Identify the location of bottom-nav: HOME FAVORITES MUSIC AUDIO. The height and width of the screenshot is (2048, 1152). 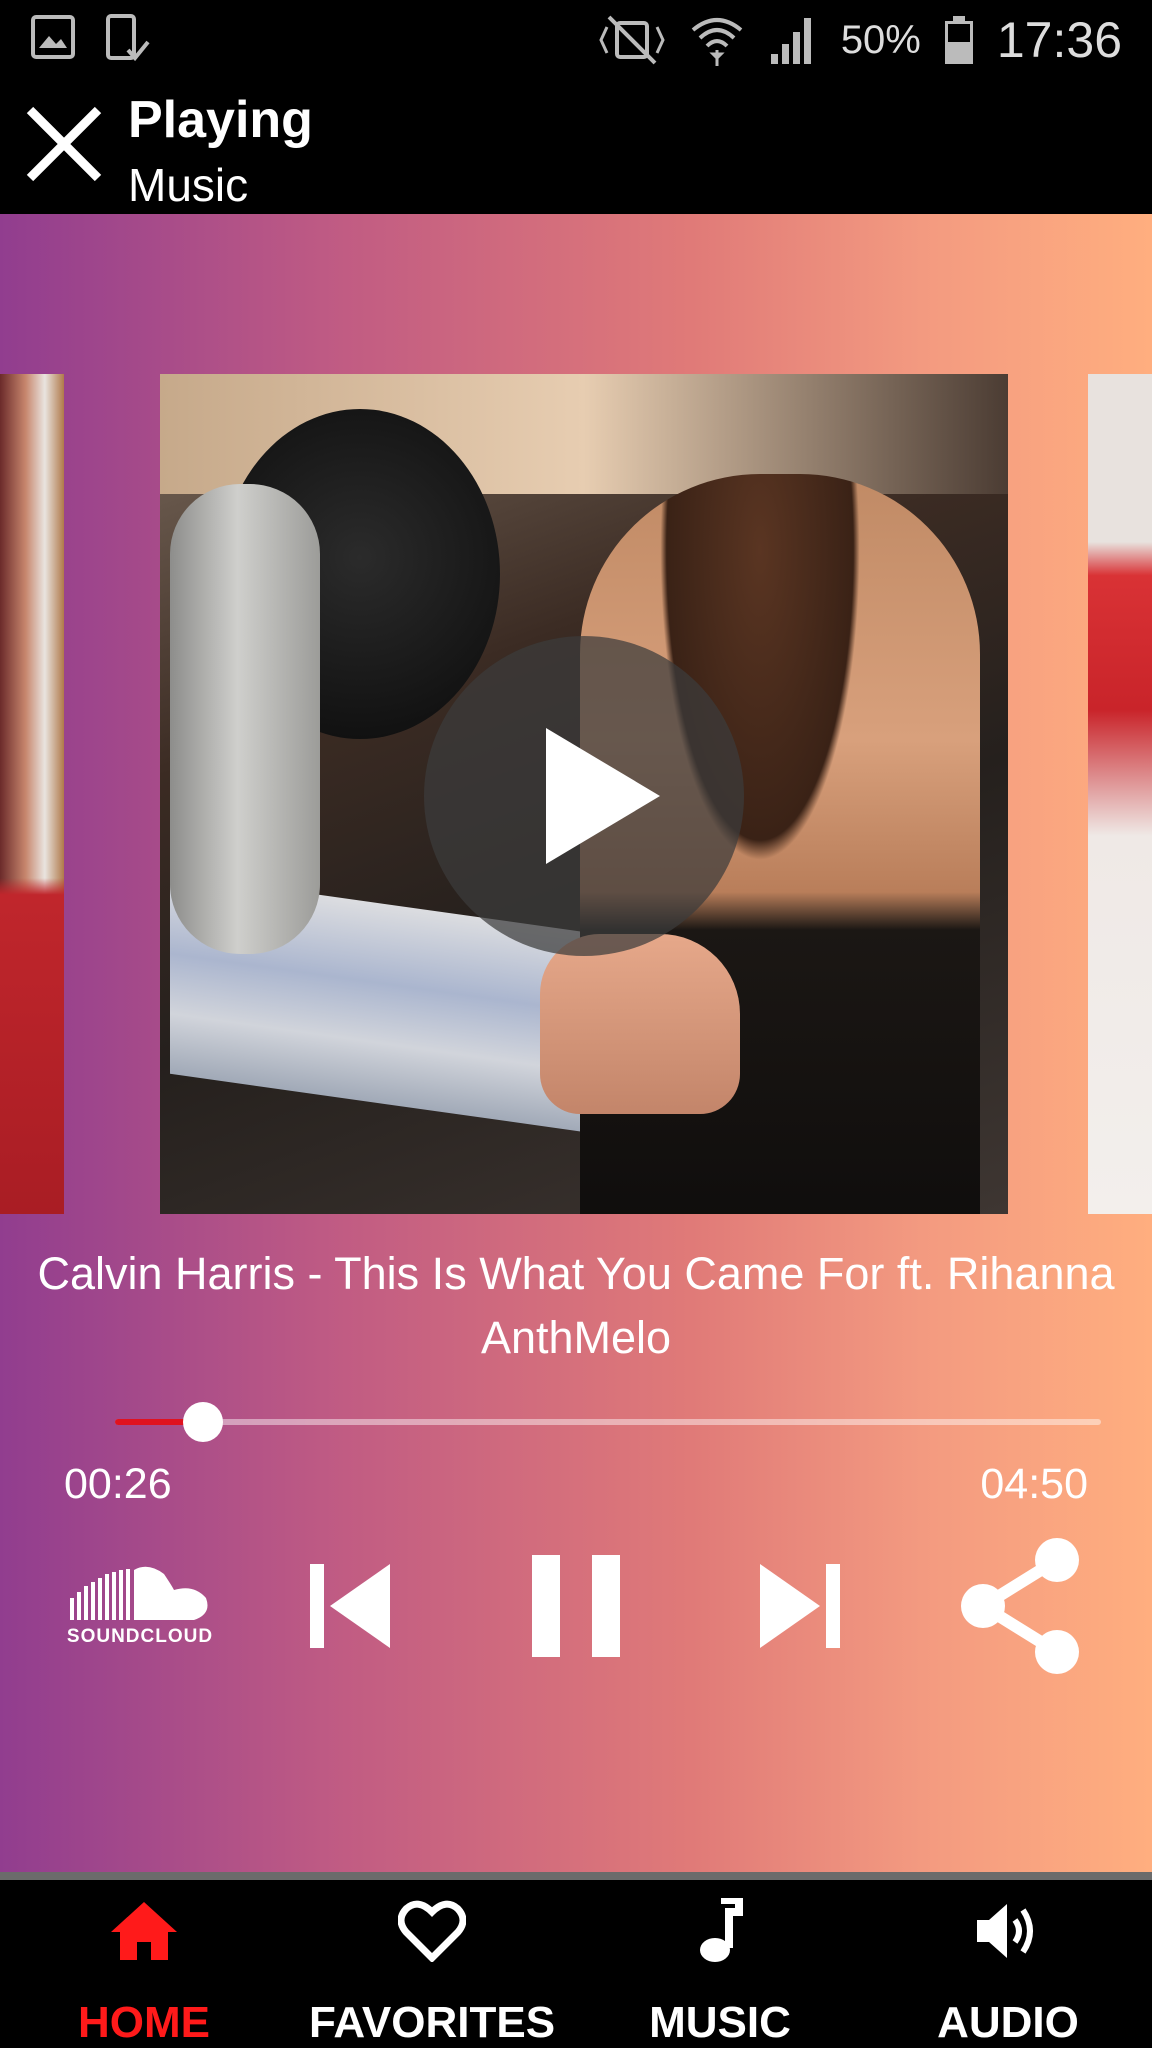
(576, 1964).